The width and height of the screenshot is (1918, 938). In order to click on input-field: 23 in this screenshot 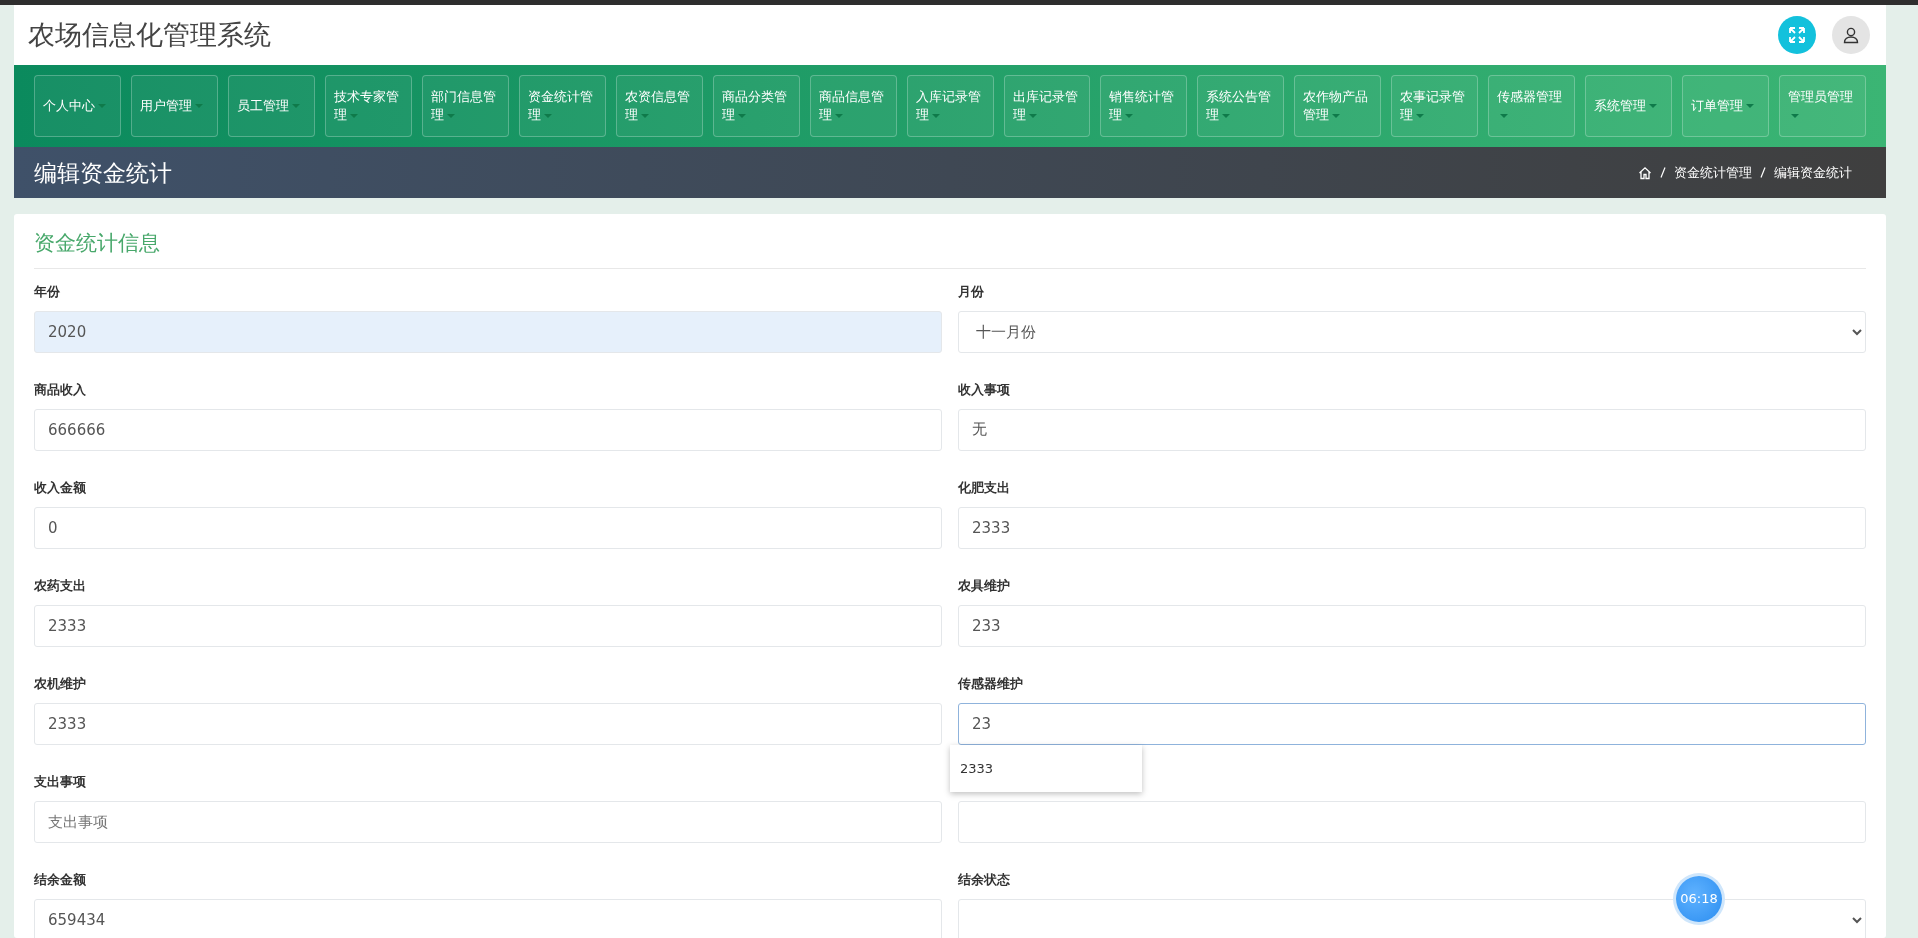, I will do `click(1412, 723)`.